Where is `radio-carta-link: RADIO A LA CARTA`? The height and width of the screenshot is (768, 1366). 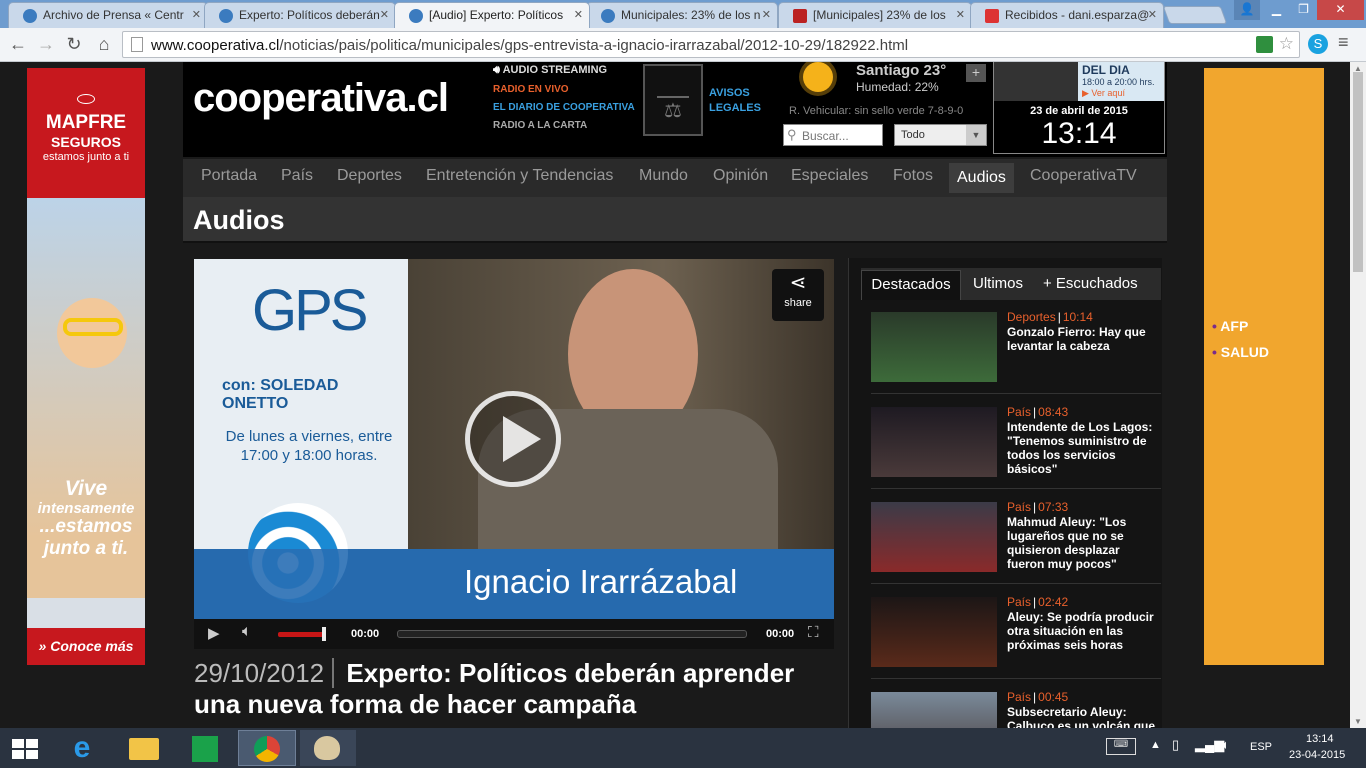 radio-carta-link: RADIO A LA CARTA is located at coordinates (564, 129).